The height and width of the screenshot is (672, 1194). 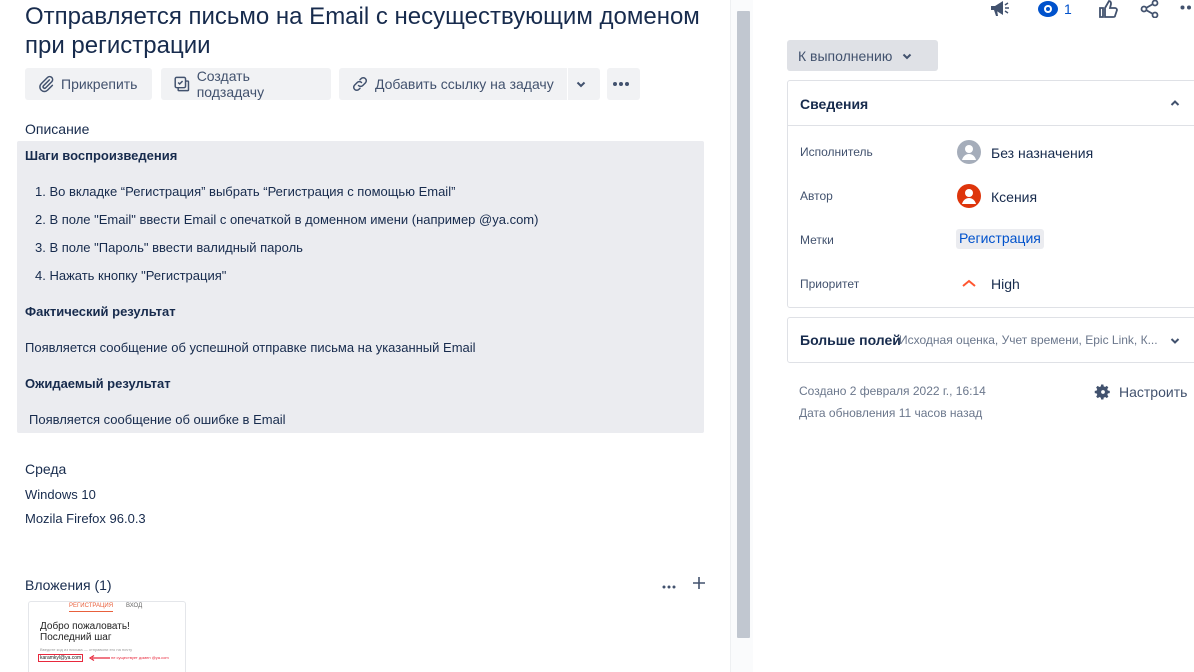 What do you see at coordinates (1153, 392) in the screenshot?
I see `configure-label: Настроить` at bounding box center [1153, 392].